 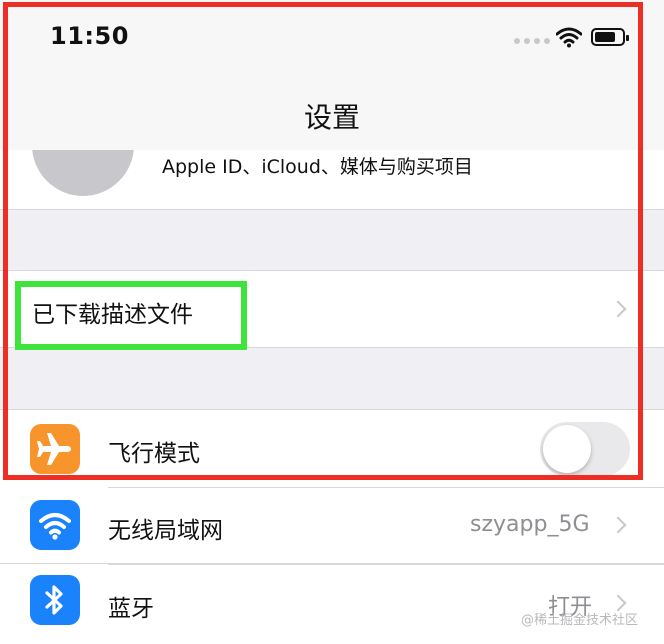 What do you see at coordinates (610, 37) in the screenshot?
I see `battery-icon` at bounding box center [610, 37].